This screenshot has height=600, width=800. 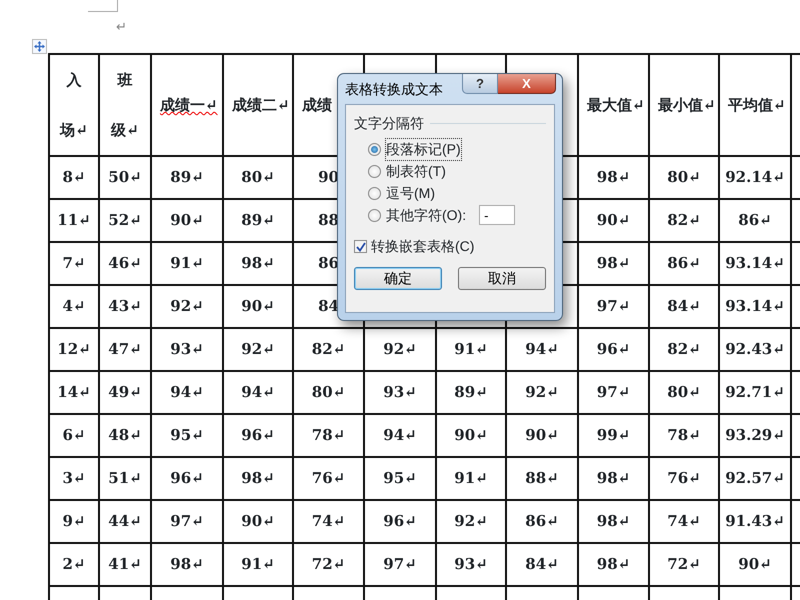 What do you see at coordinates (497, 215) in the screenshot?
I see `input-field: -` at bounding box center [497, 215].